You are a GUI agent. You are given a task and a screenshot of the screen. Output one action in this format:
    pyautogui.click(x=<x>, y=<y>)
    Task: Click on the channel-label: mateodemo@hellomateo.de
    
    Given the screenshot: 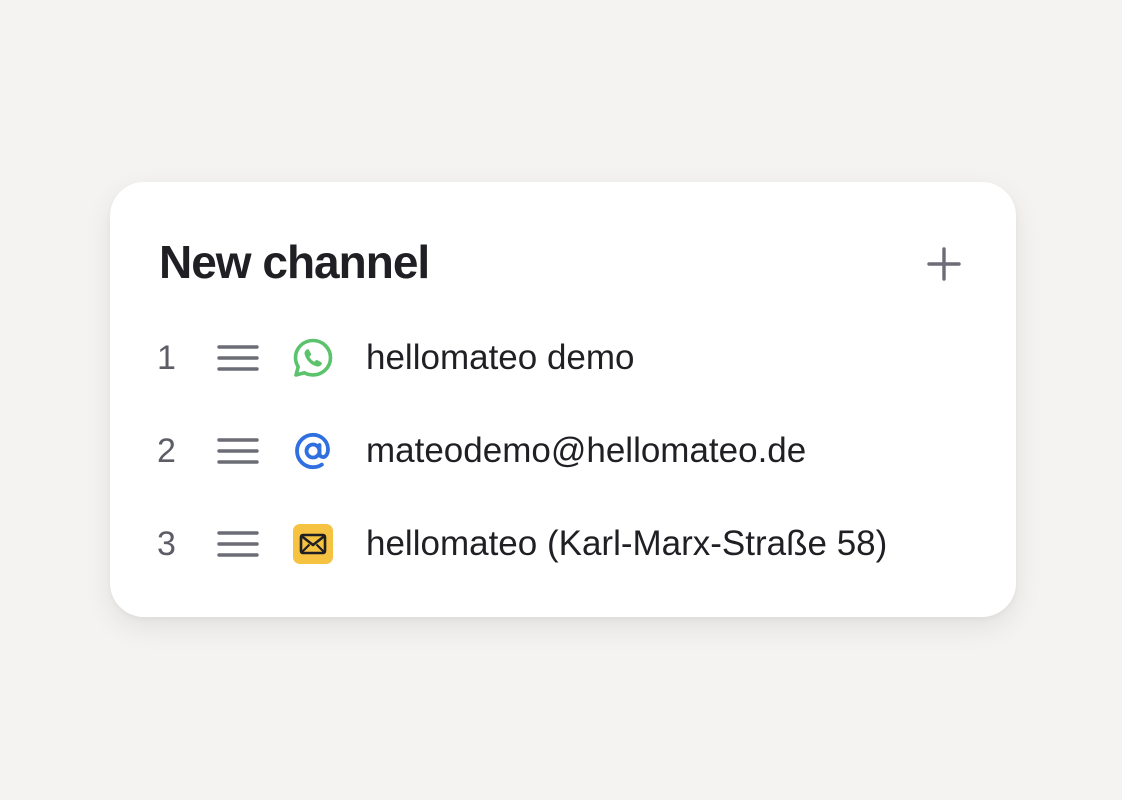 What is the action you would take?
    pyautogui.click(x=586, y=451)
    